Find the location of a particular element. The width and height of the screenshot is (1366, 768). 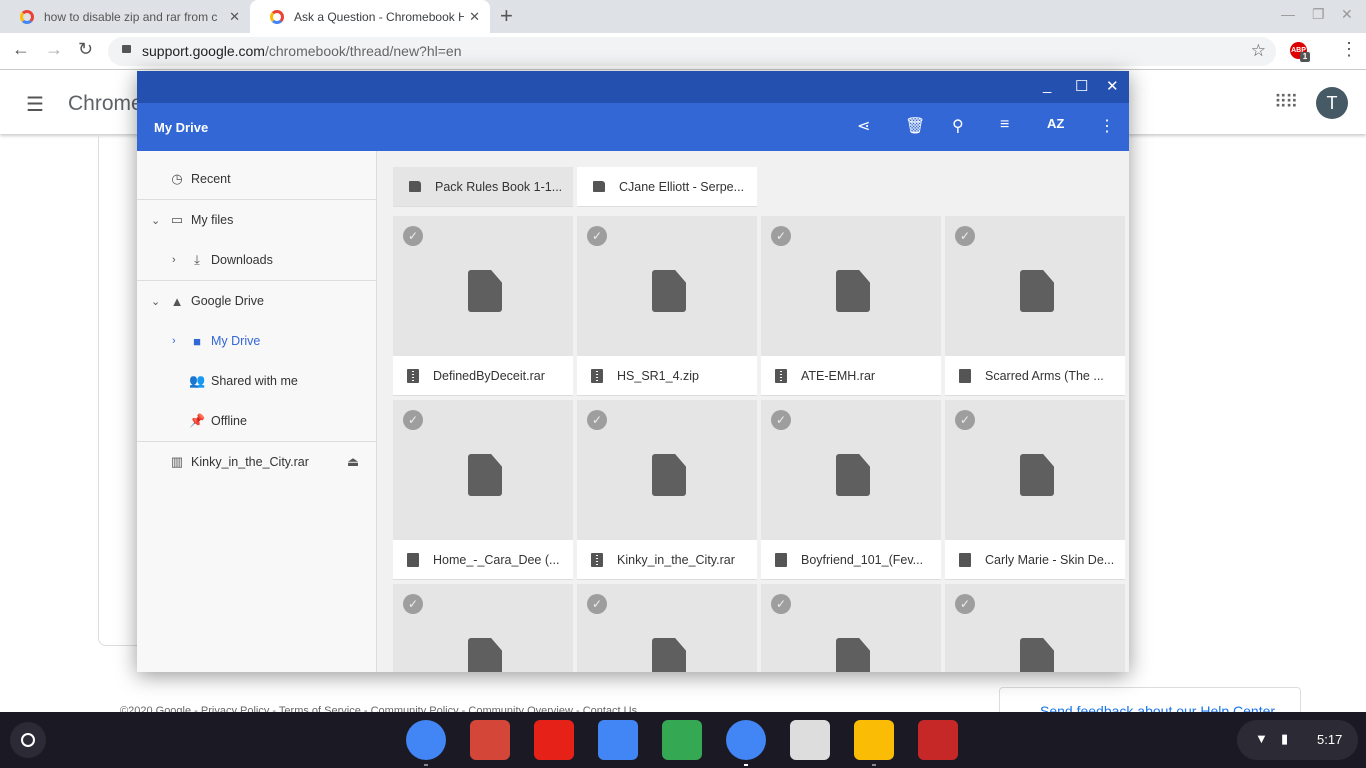

file-label: DefinedByDeceit.rar is located at coordinates (483, 376).